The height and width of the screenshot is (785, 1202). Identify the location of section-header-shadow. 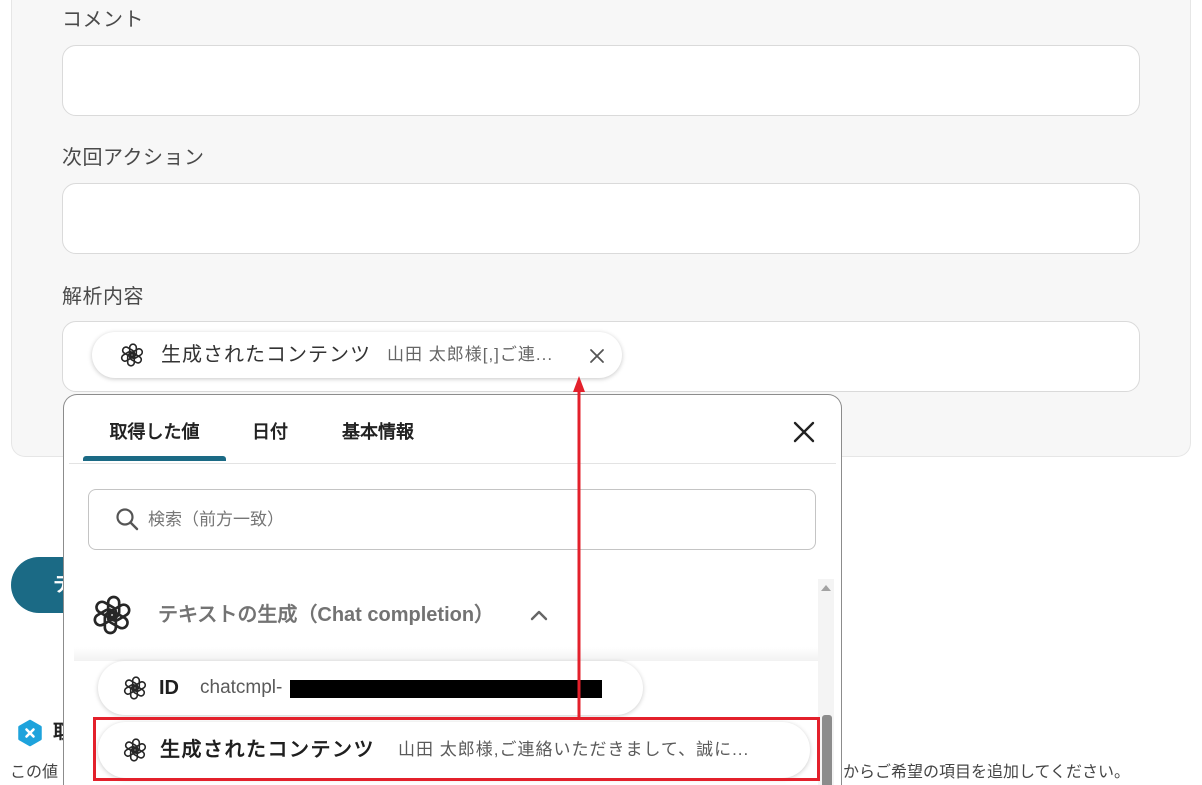
(446, 654).